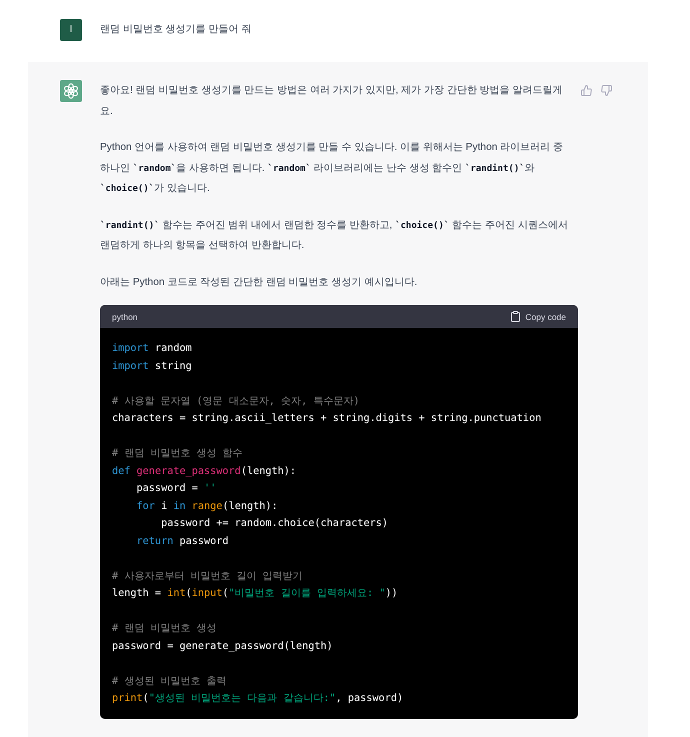 The image size is (690, 737). Describe the element at coordinates (204, 471) in the screenshot. I see `code-line: def generate_password(length):` at that location.